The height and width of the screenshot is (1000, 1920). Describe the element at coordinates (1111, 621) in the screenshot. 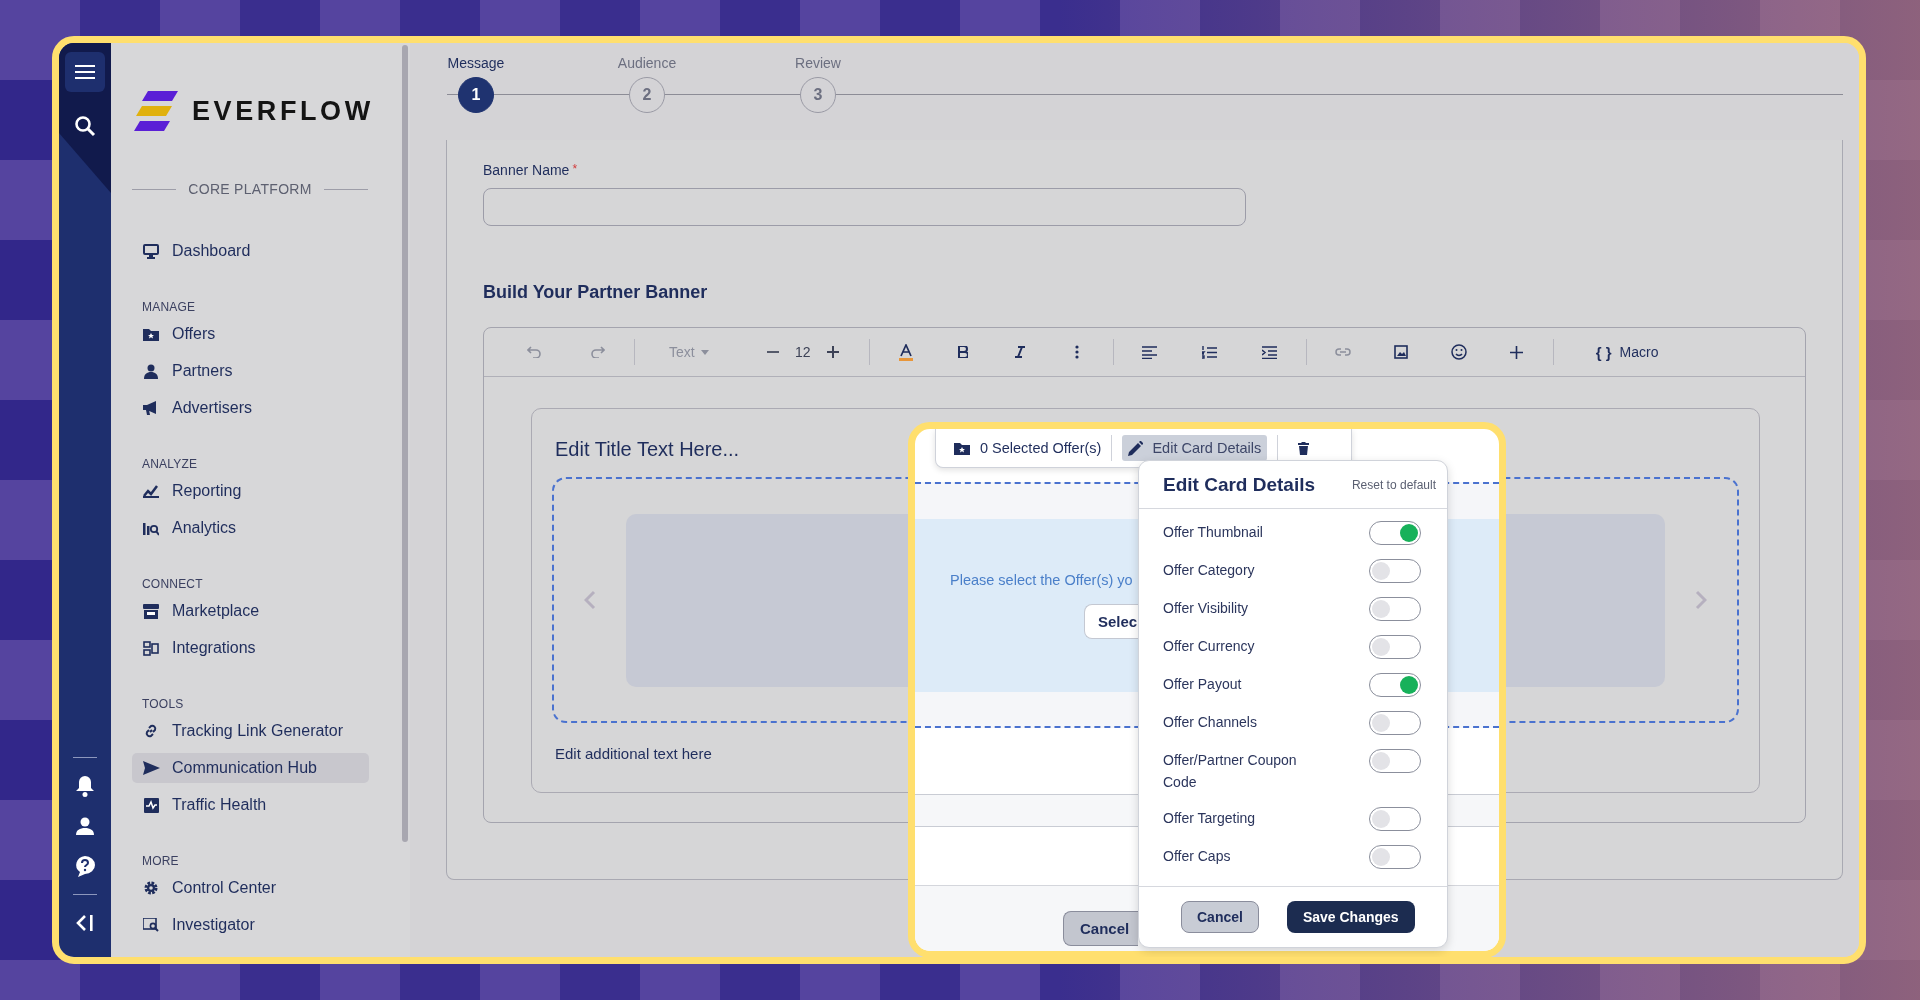

I see `select-offers-button: Selec` at that location.